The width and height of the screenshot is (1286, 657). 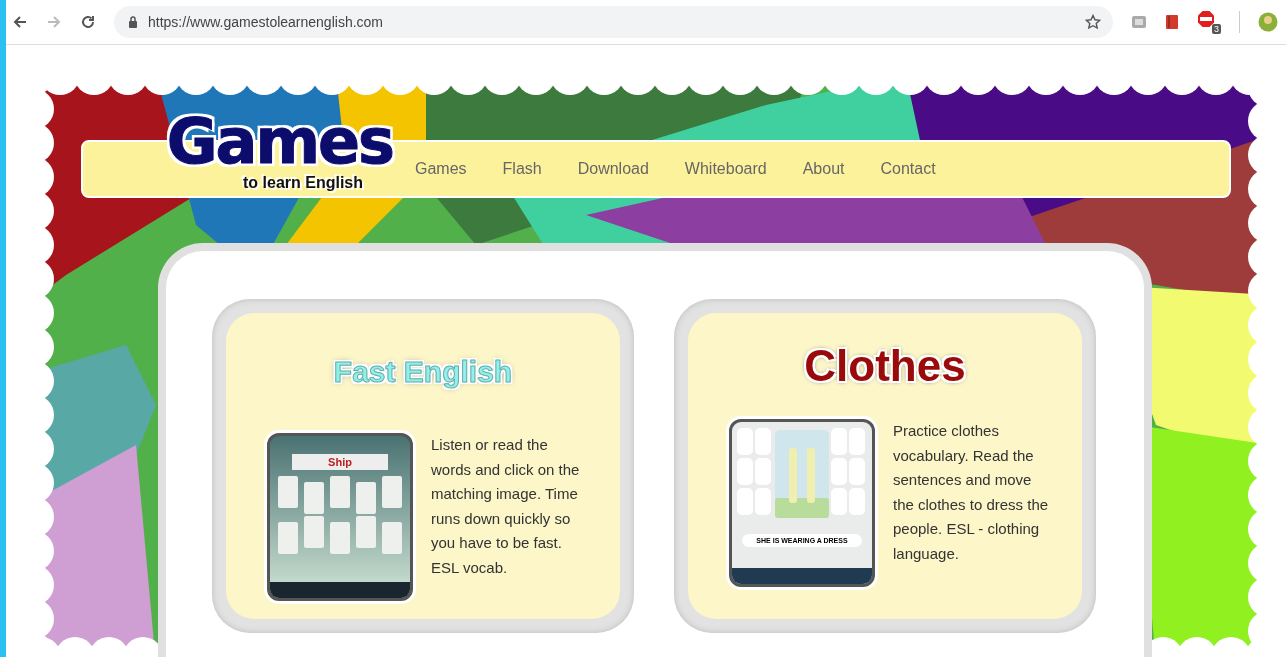 What do you see at coordinates (340, 462) in the screenshot?
I see `word-label: Ship` at bounding box center [340, 462].